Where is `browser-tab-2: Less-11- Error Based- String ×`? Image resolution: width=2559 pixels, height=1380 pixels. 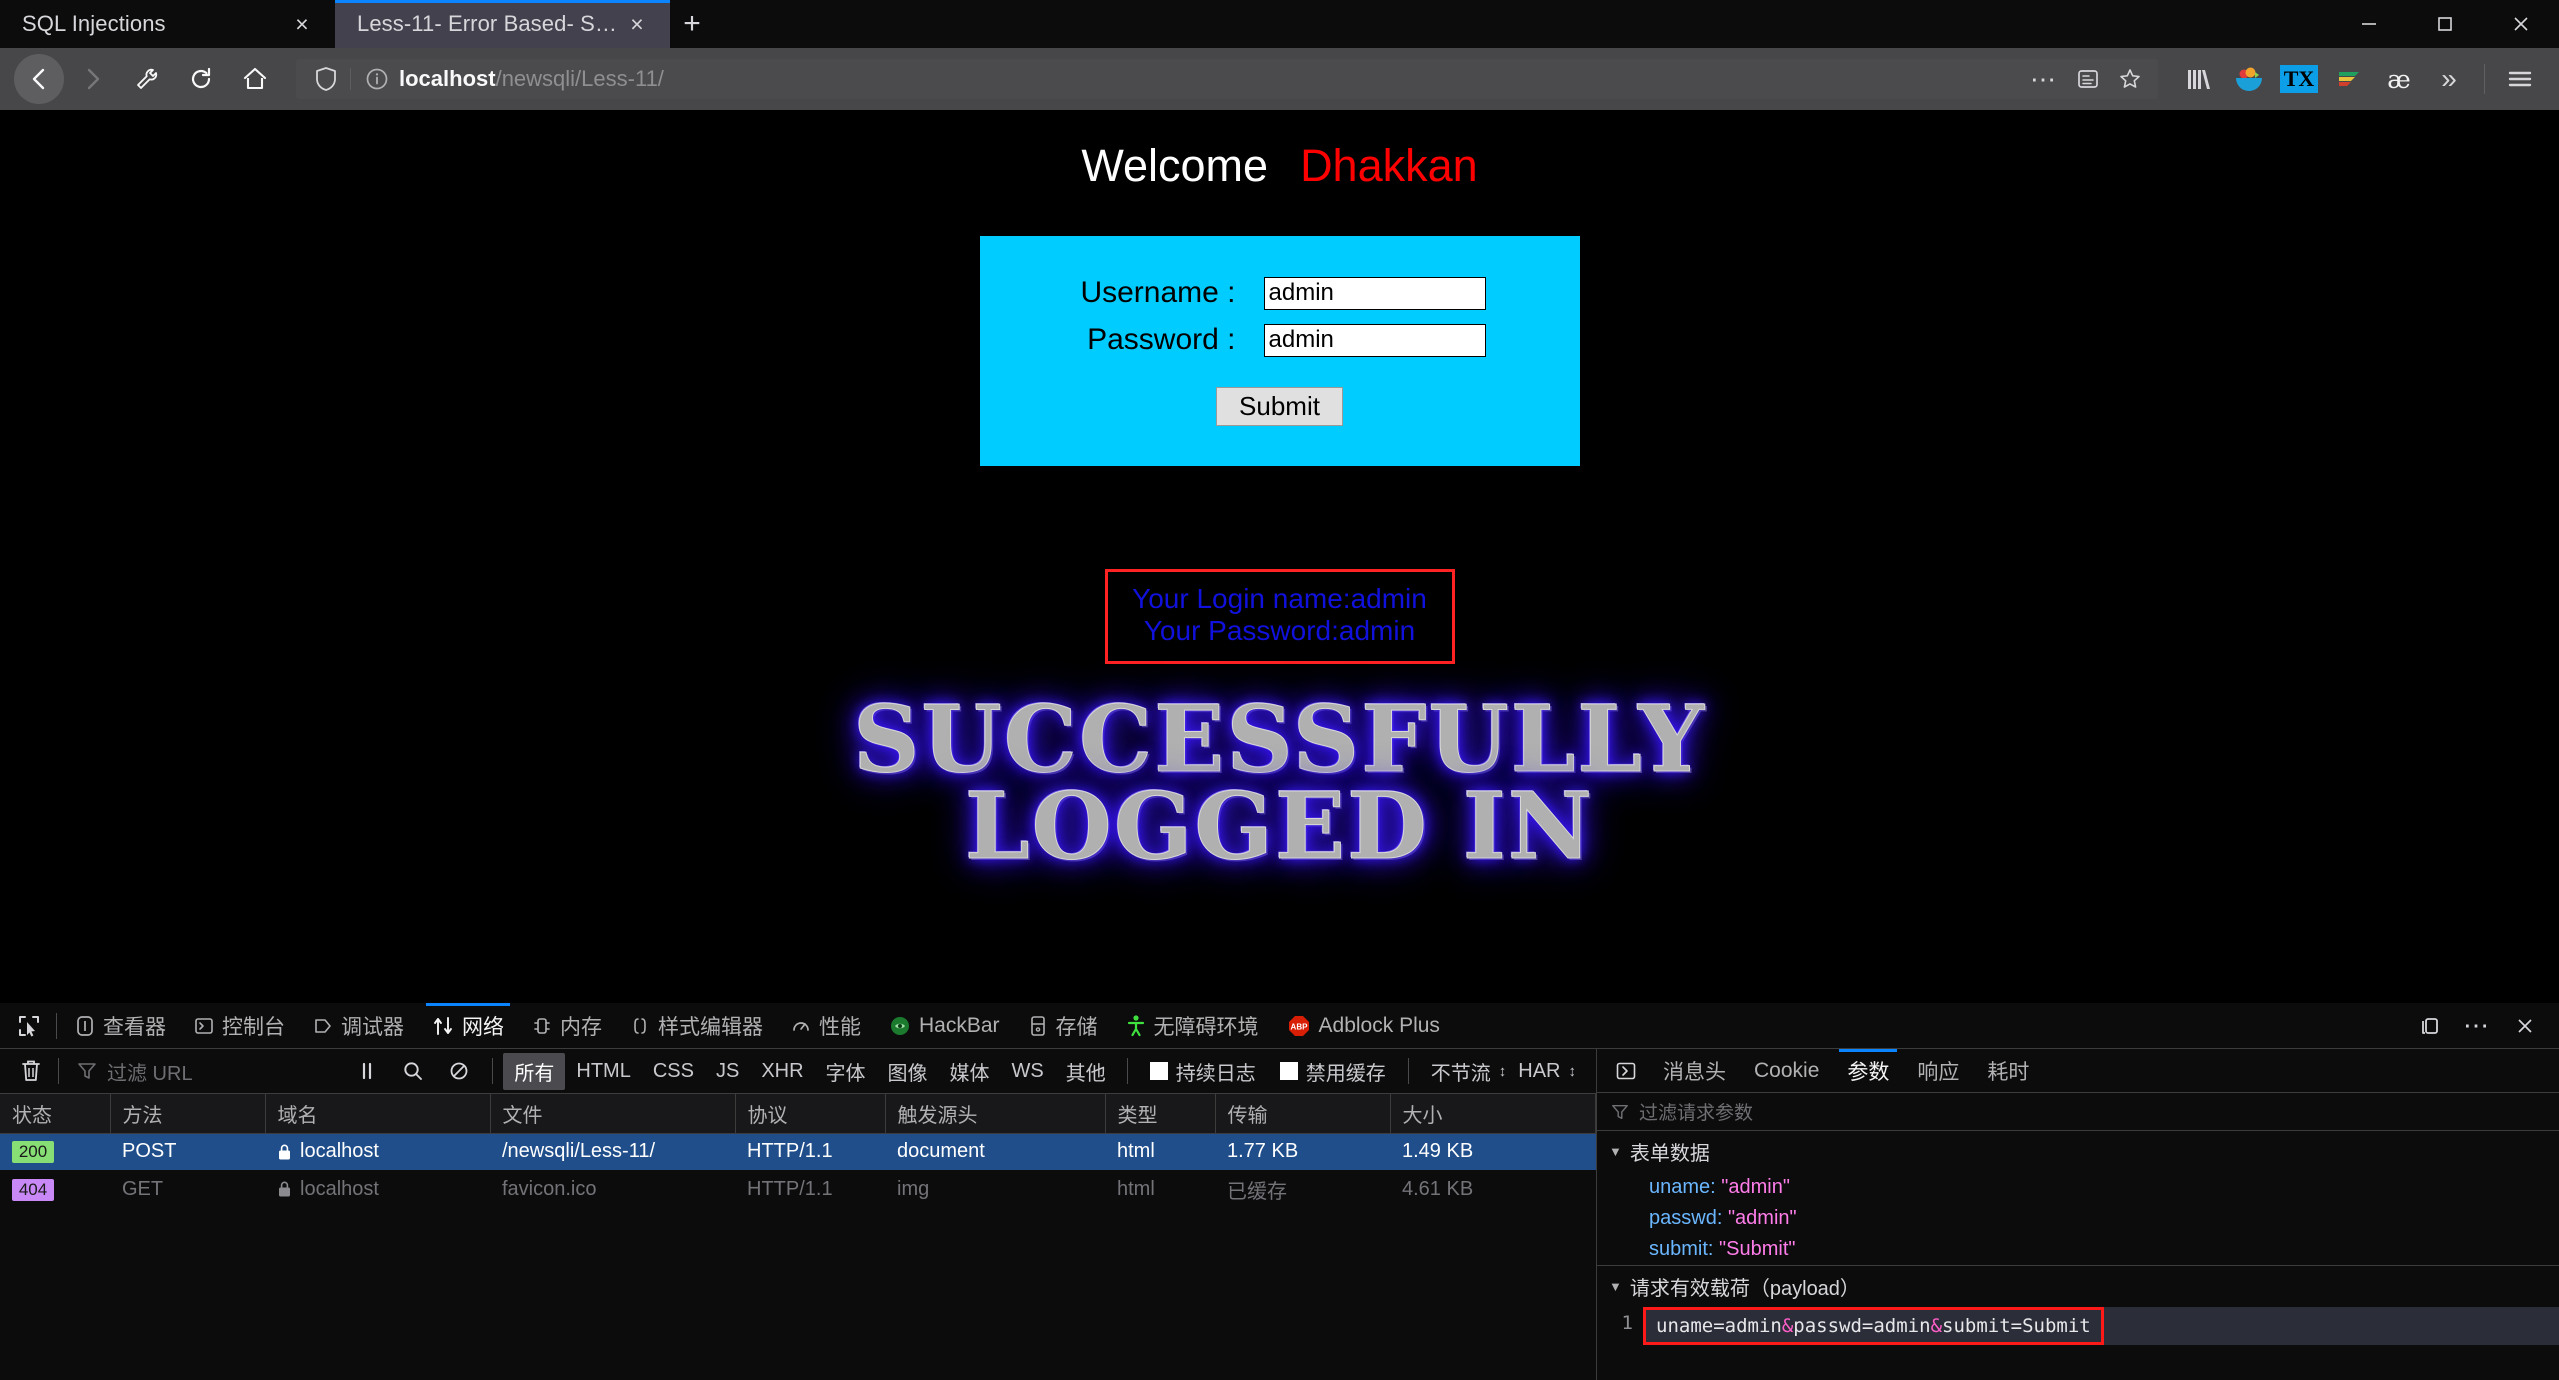 browser-tab-2: Less-11- Error Based- String × is located at coordinates (502, 24).